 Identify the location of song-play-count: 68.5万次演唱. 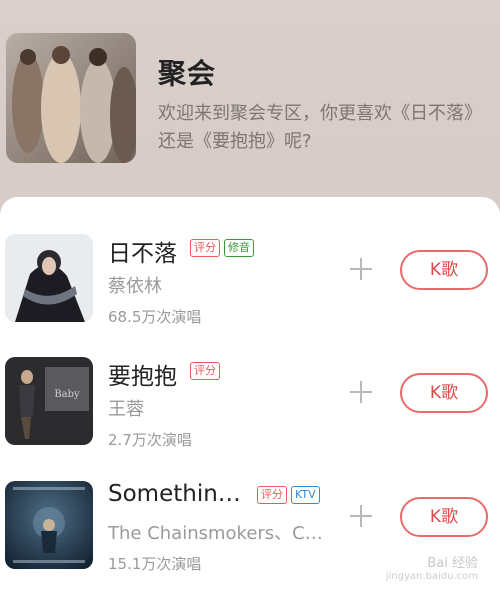
(155, 317).